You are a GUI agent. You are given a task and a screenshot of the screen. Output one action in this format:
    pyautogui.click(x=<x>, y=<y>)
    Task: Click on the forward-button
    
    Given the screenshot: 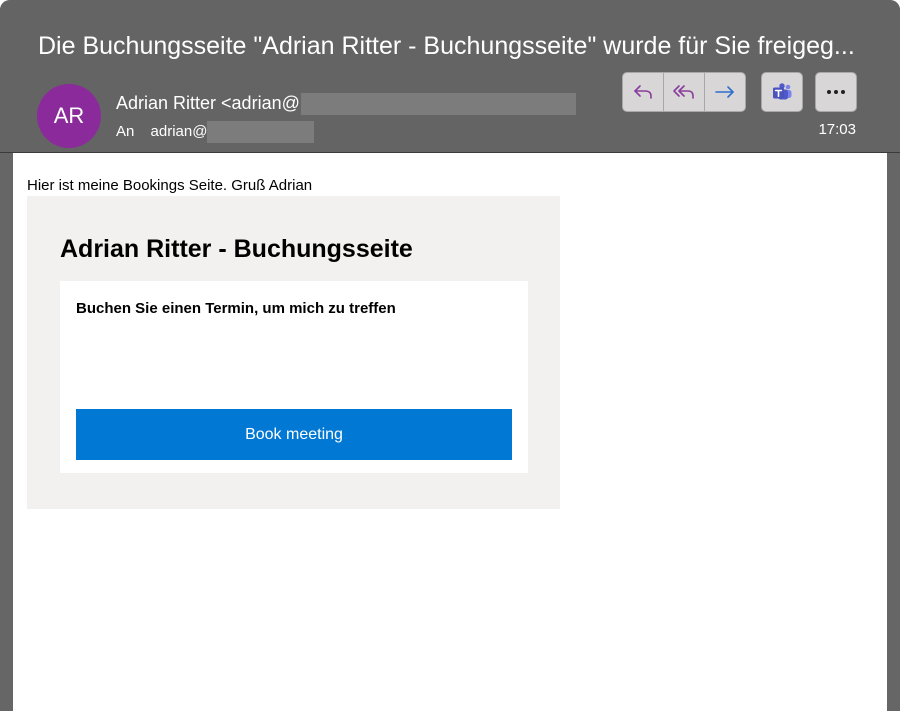 What is the action you would take?
    pyautogui.click(x=725, y=92)
    